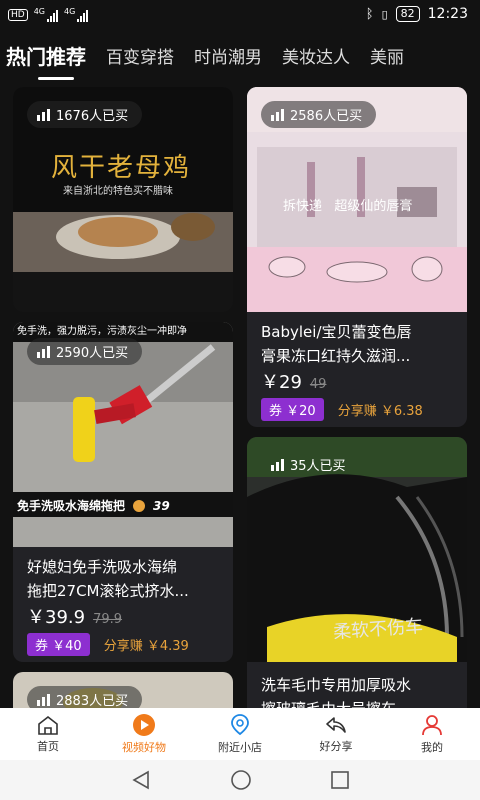 Image resolution: width=480 pixels, height=800 pixels. Describe the element at coordinates (447, 14) in the screenshot. I see `clock: 12:23` at that location.